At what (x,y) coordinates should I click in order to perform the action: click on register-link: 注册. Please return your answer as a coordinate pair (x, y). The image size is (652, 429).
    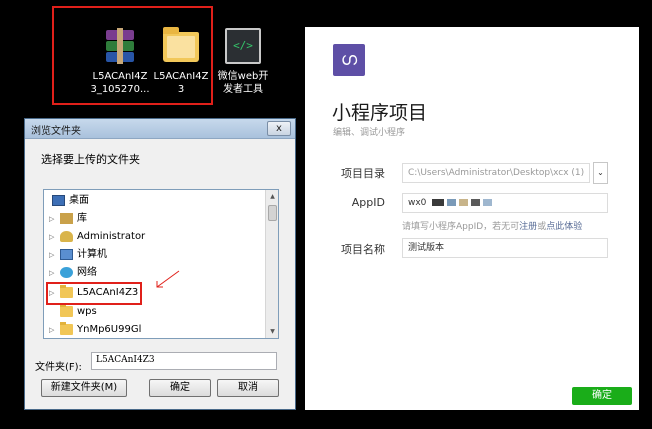
    Looking at the image, I should click on (528, 227).